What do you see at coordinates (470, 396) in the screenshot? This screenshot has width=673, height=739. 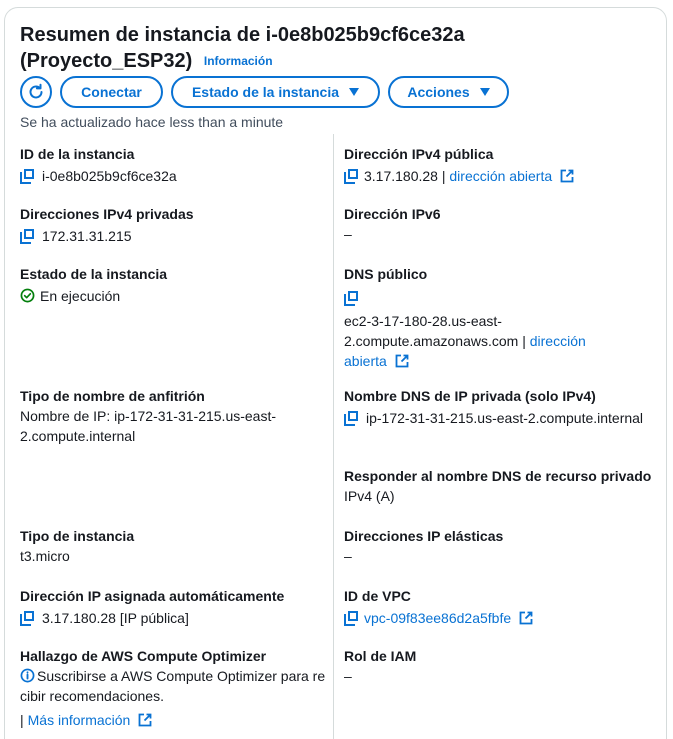 I see `private-dns-label: Nombre DNS de IP privada (solo IPv4)` at bounding box center [470, 396].